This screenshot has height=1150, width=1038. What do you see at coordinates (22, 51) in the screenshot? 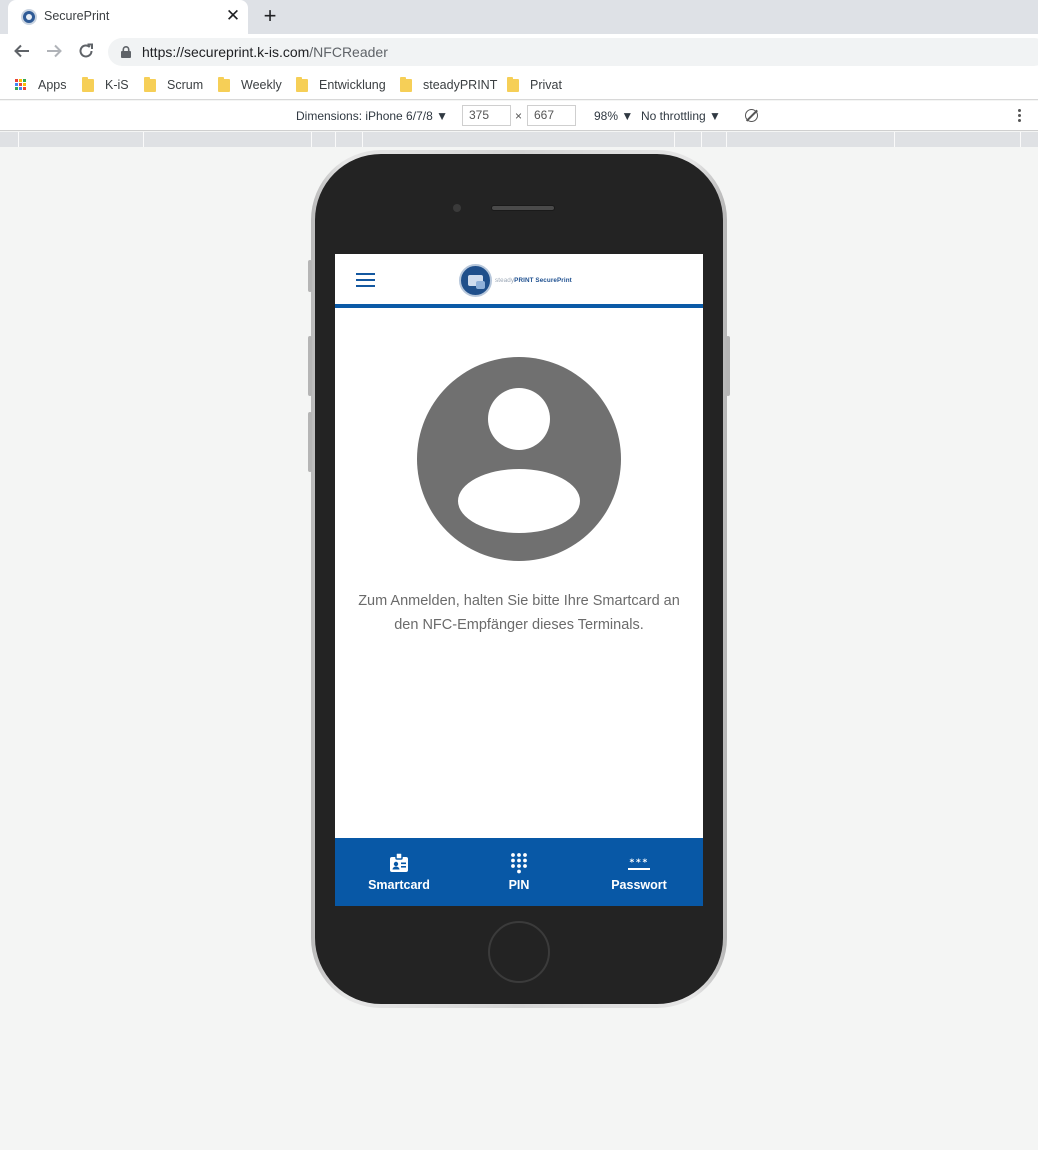
I see `back-arrow-icon` at bounding box center [22, 51].